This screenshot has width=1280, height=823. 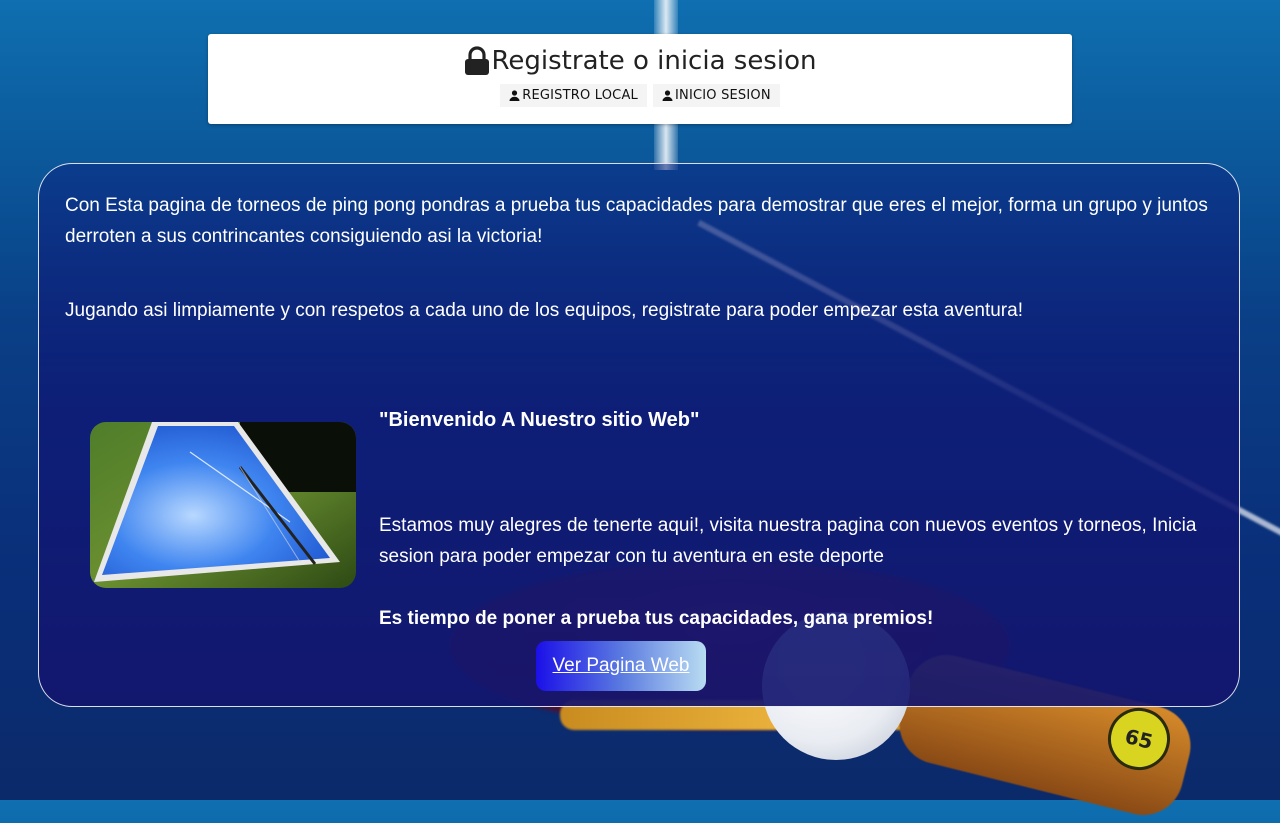 What do you see at coordinates (723, 95) in the screenshot?
I see `login-label: INICIO SESION` at bounding box center [723, 95].